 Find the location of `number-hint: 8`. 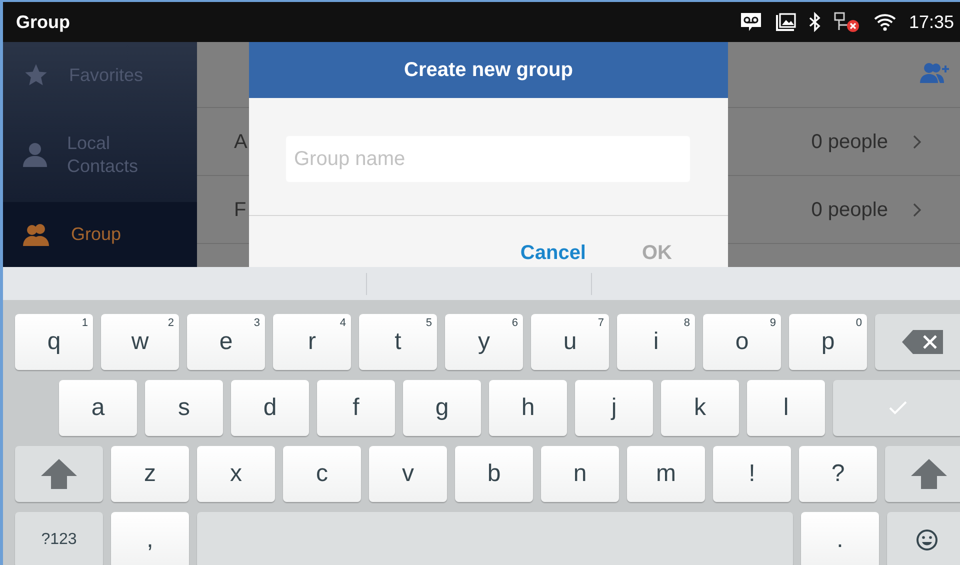

number-hint: 8 is located at coordinates (687, 323).